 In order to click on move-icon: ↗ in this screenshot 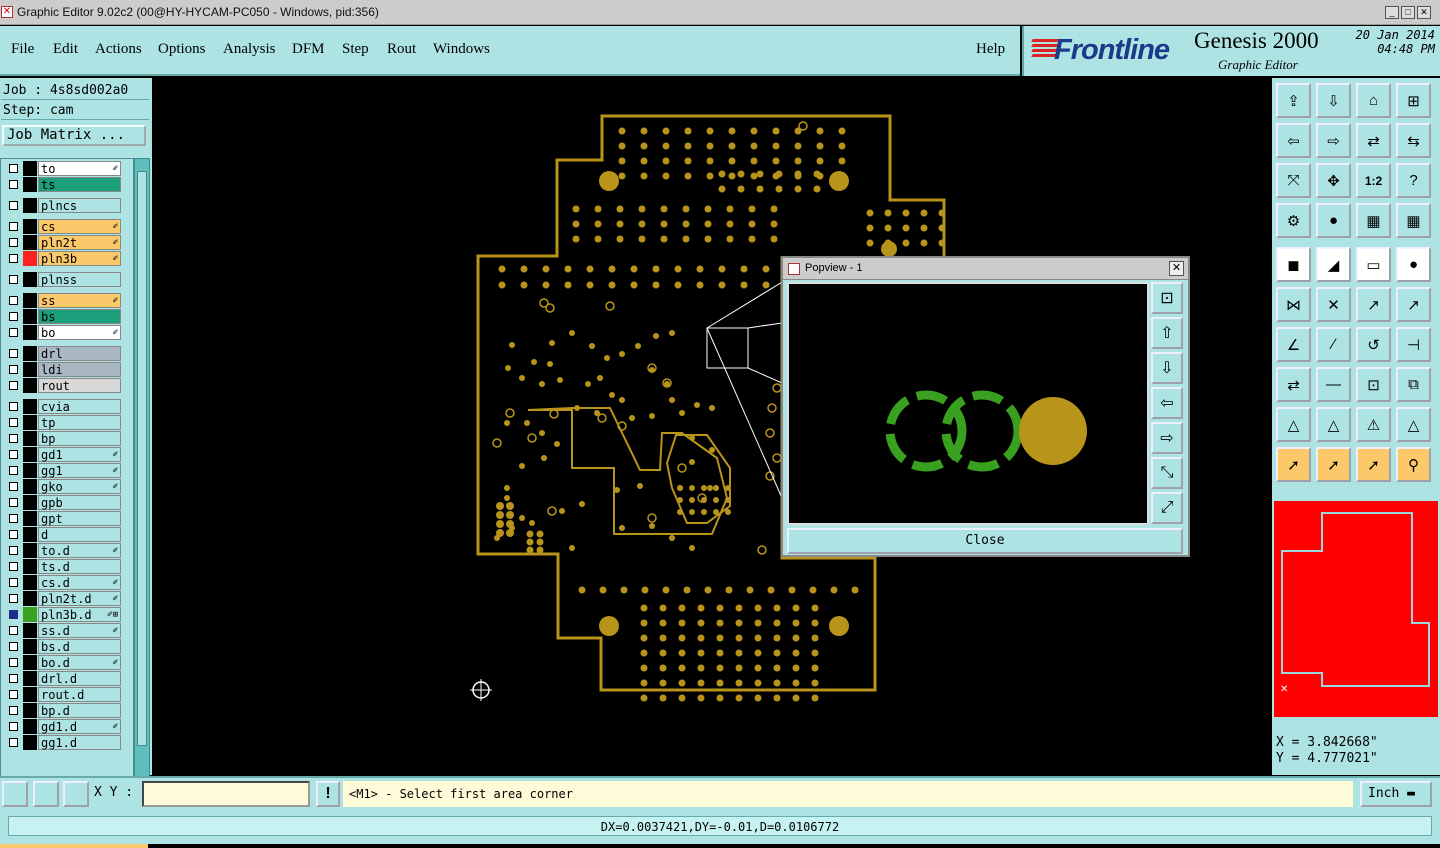, I will do `click(1373, 304)`.